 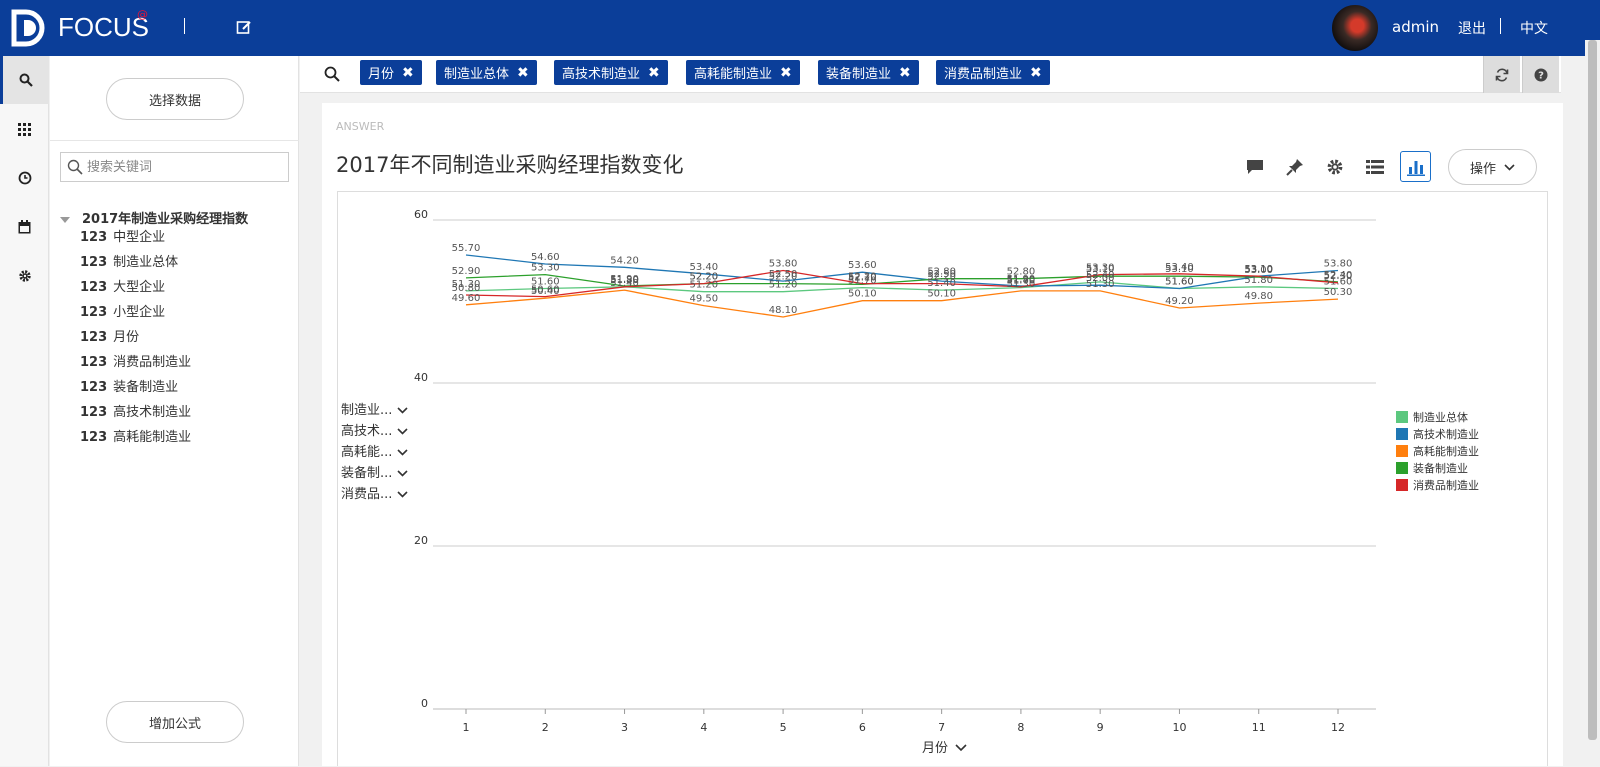 What do you see at coordinates (381, 74) in the screenshot?
I see `filter-chip-label: 月份` at bounding box center [381, 74].